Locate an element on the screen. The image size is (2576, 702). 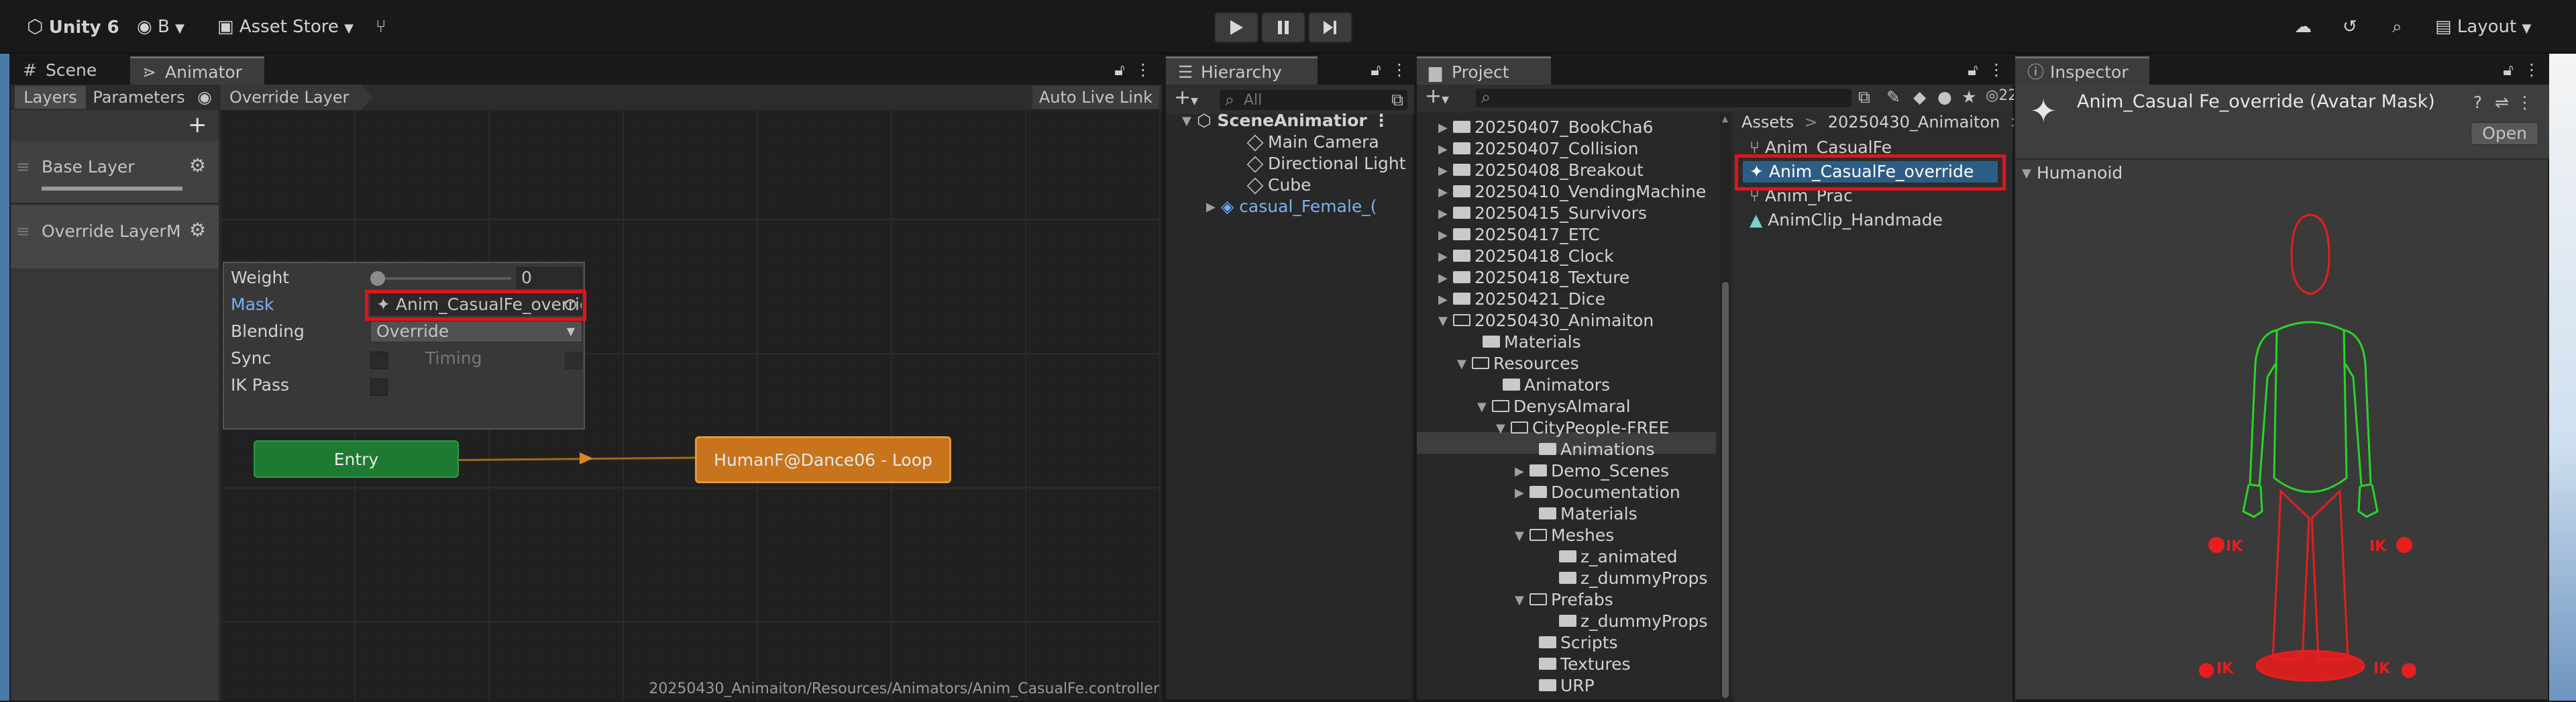
tab-parameters: Parameters is located at coordinates (139, 98).